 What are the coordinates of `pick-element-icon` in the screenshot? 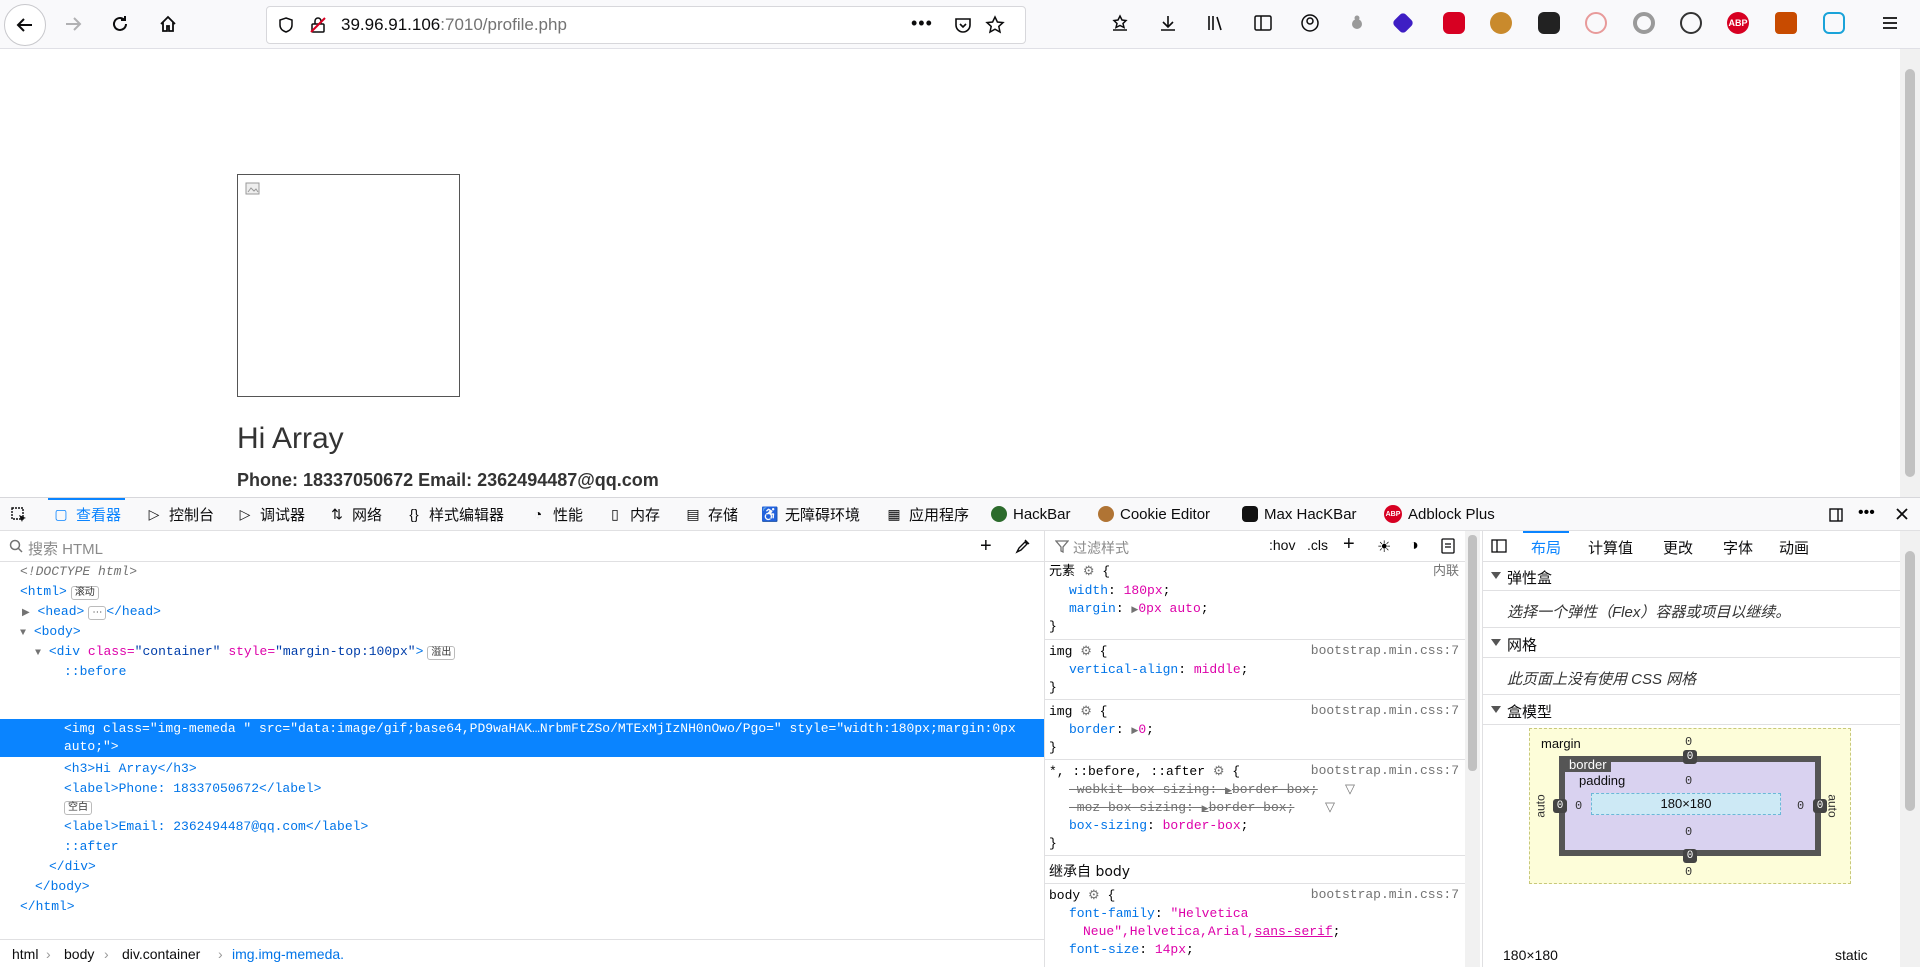 It's located at (19, 515).